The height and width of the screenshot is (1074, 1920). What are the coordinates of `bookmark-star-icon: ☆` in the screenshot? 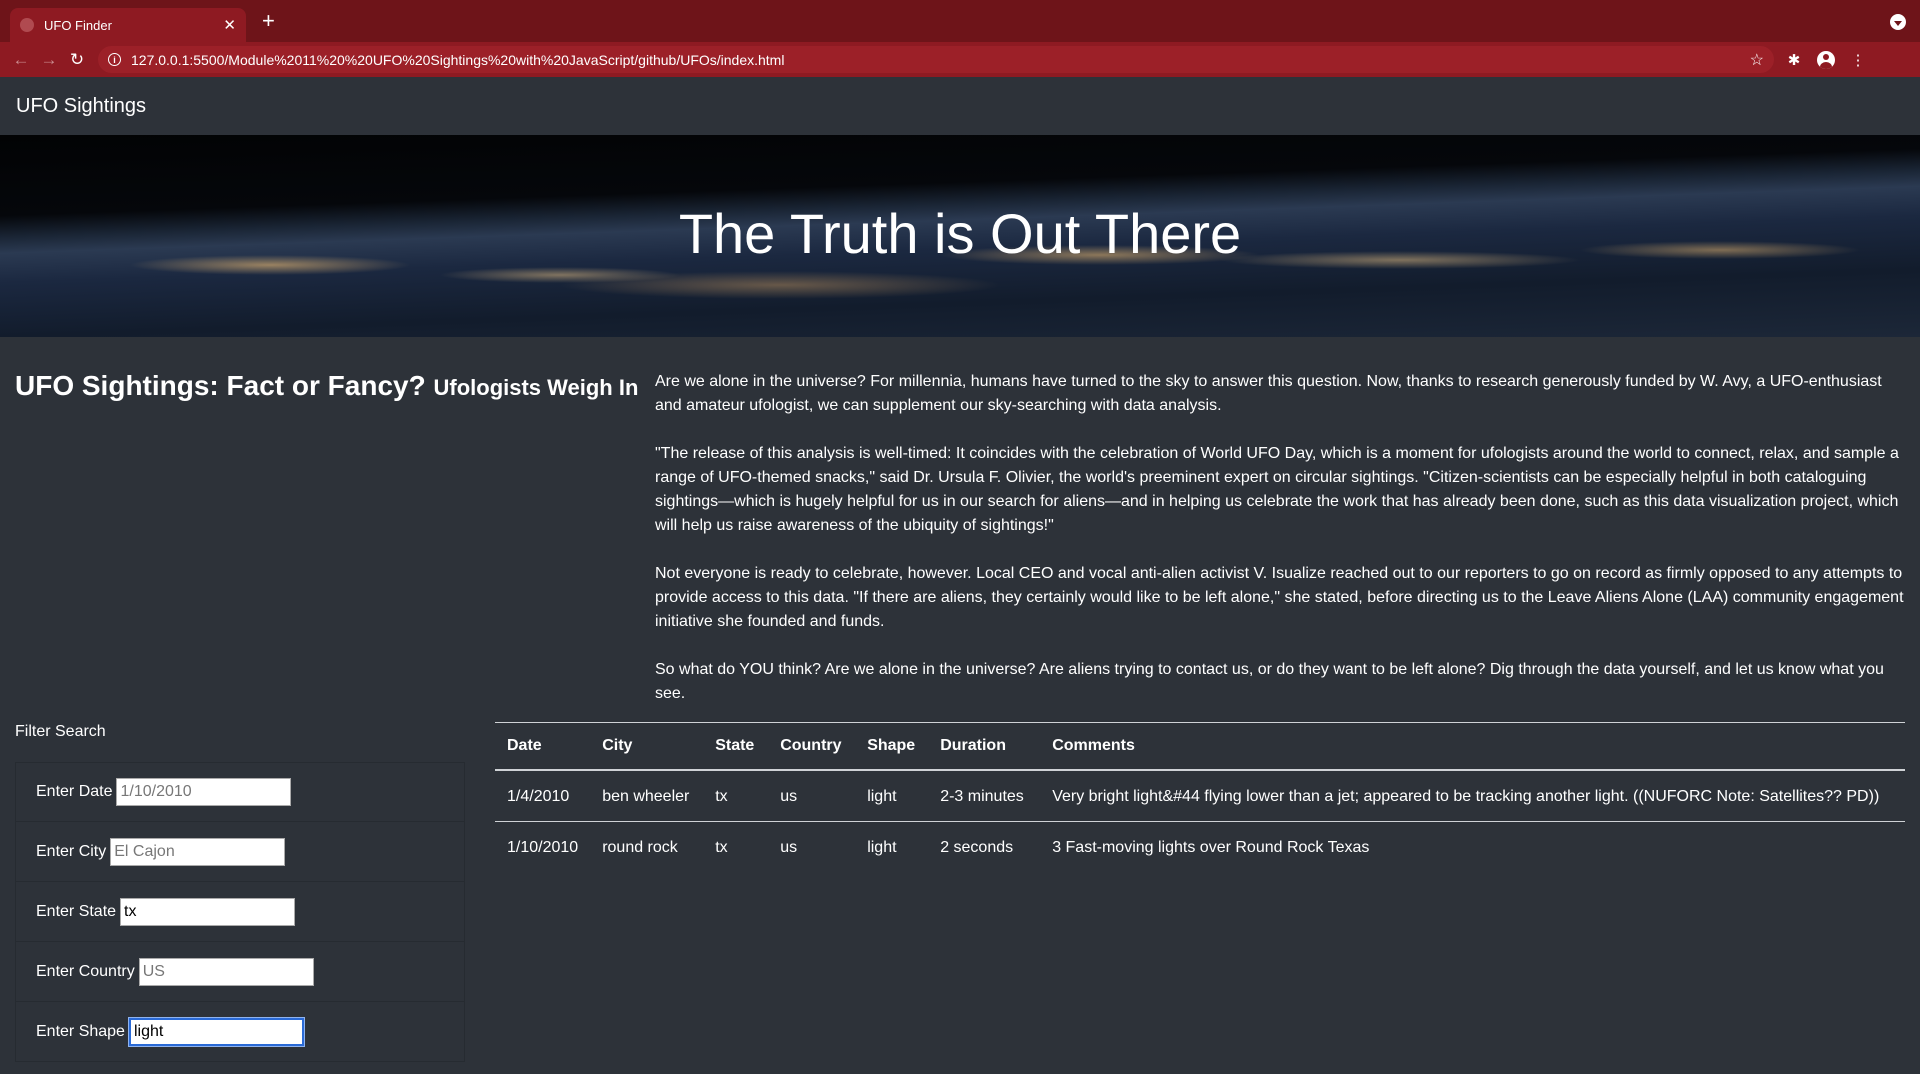 It's located at (1757, 60).